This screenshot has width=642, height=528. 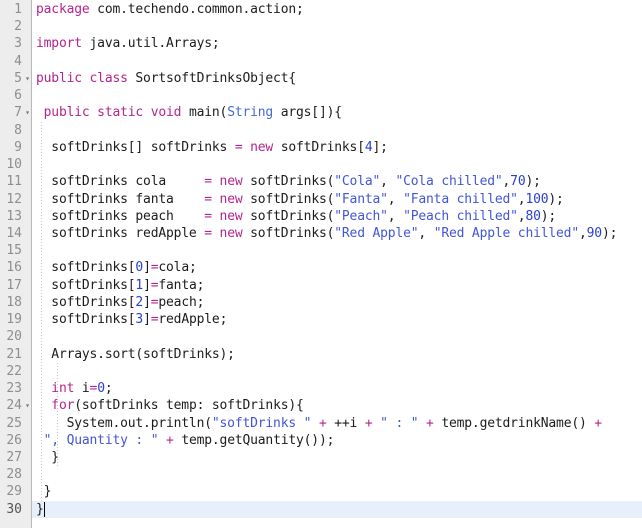 What do you see at coordinates (181, 302) in the screenshot?
I see `code-token-pl: peach;` at bounding box center [181, 302].